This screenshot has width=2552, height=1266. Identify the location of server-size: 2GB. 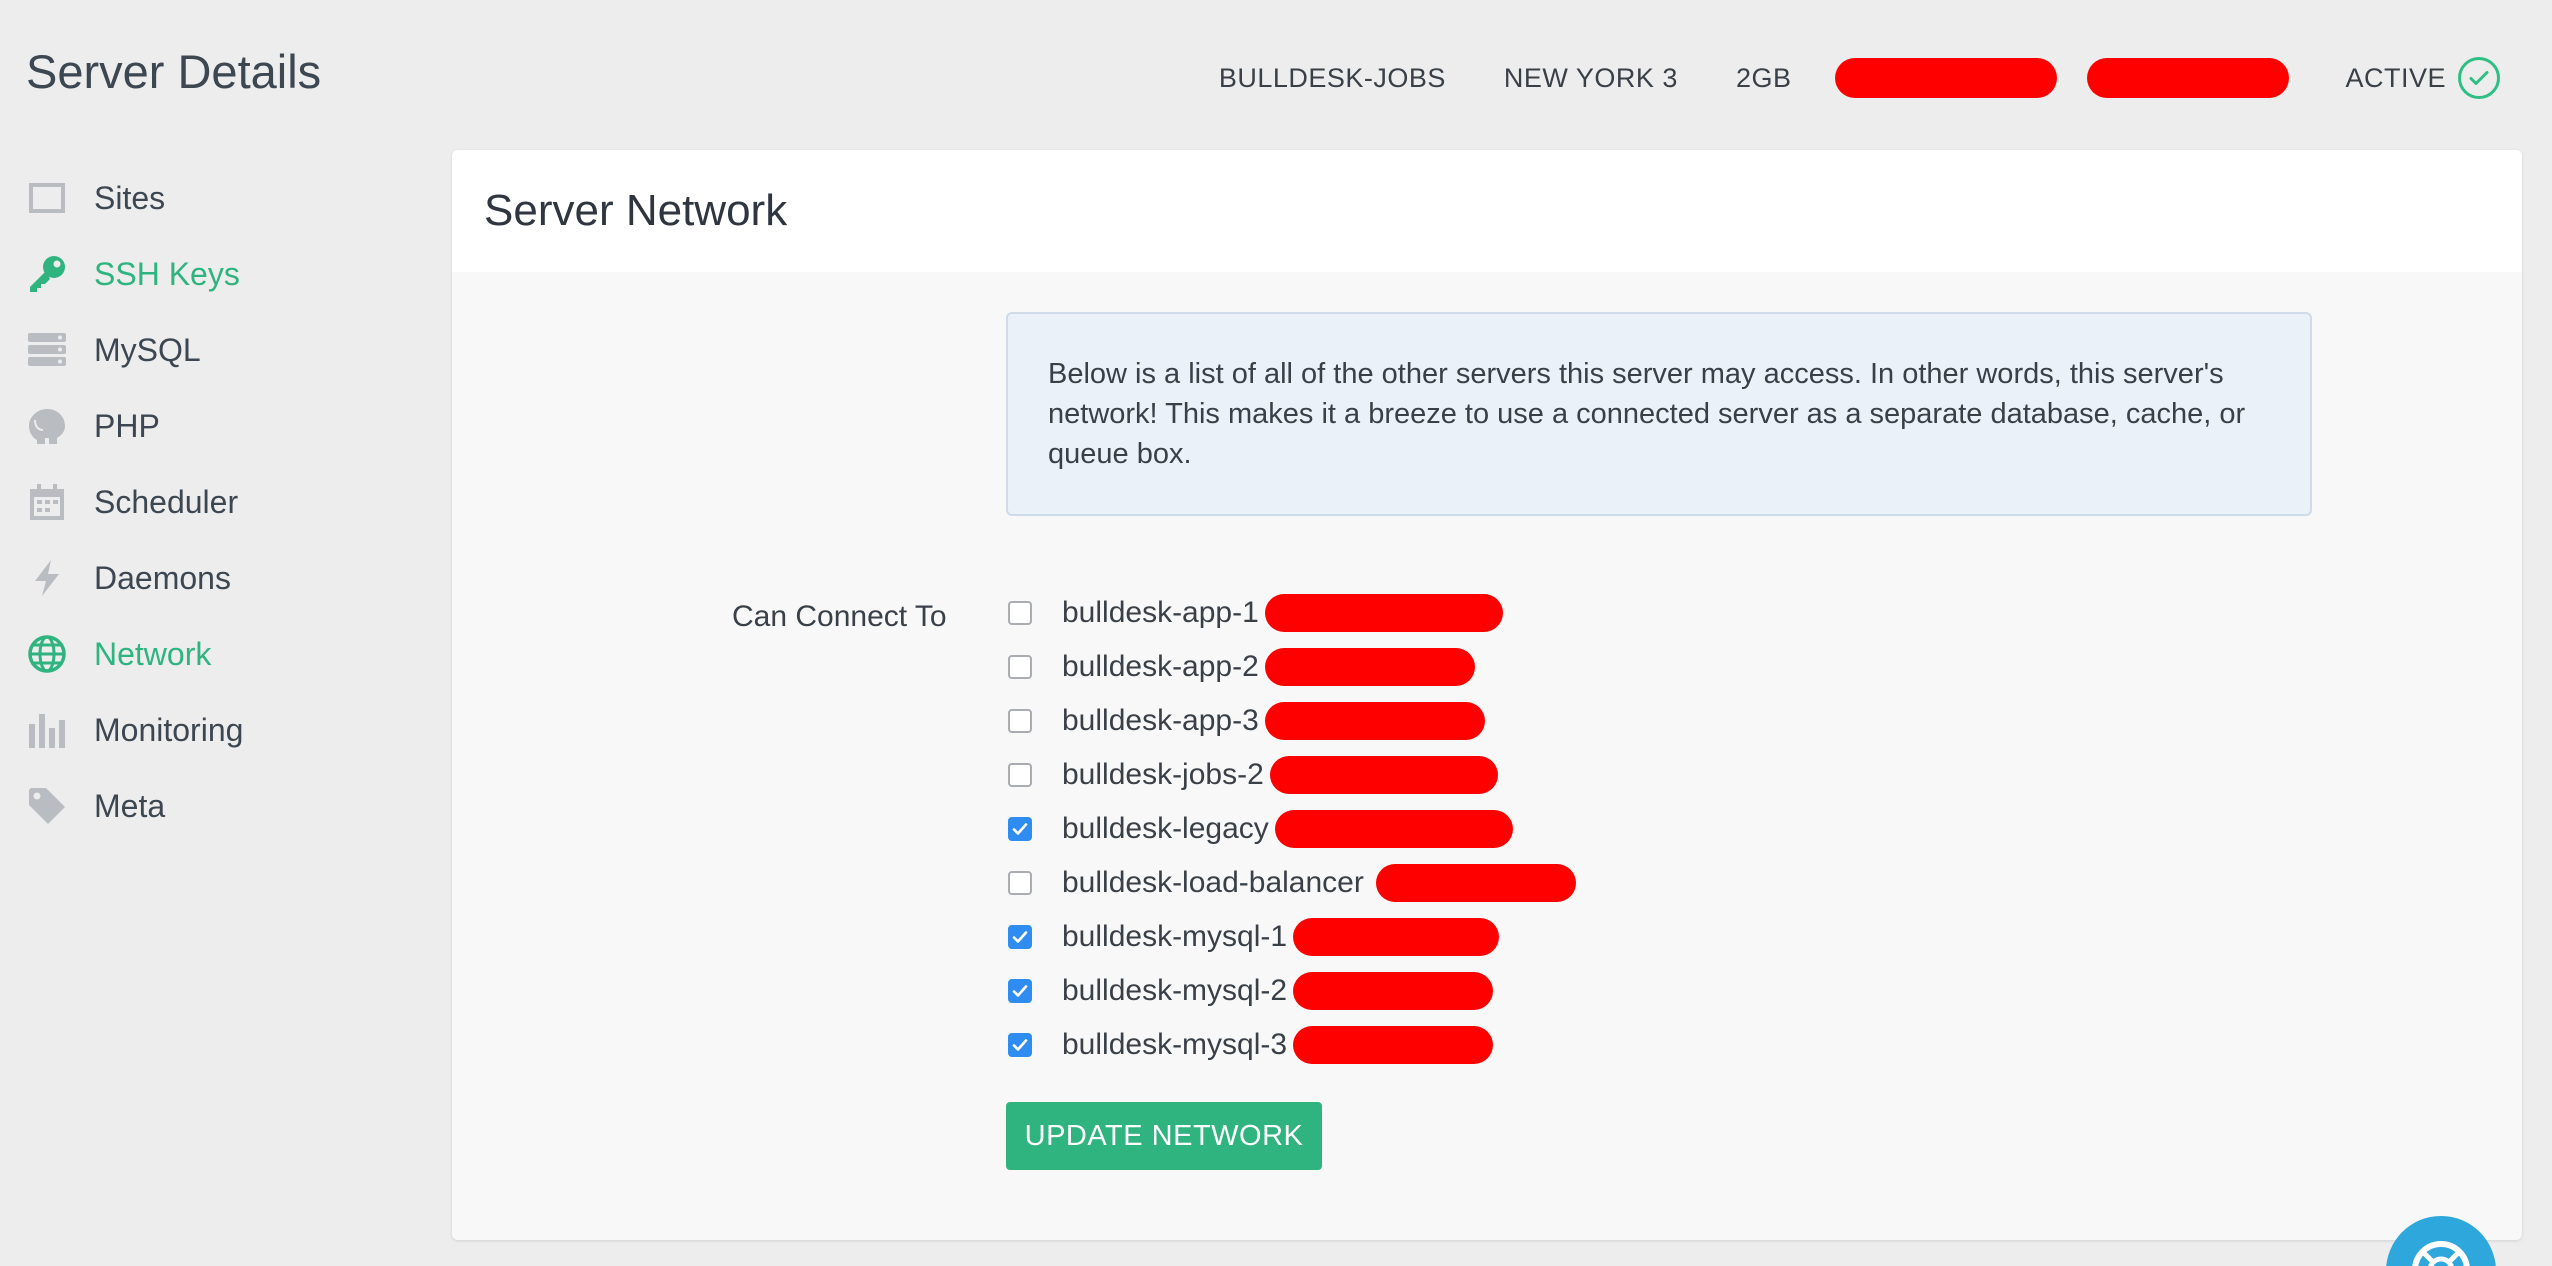
(1763, 77).